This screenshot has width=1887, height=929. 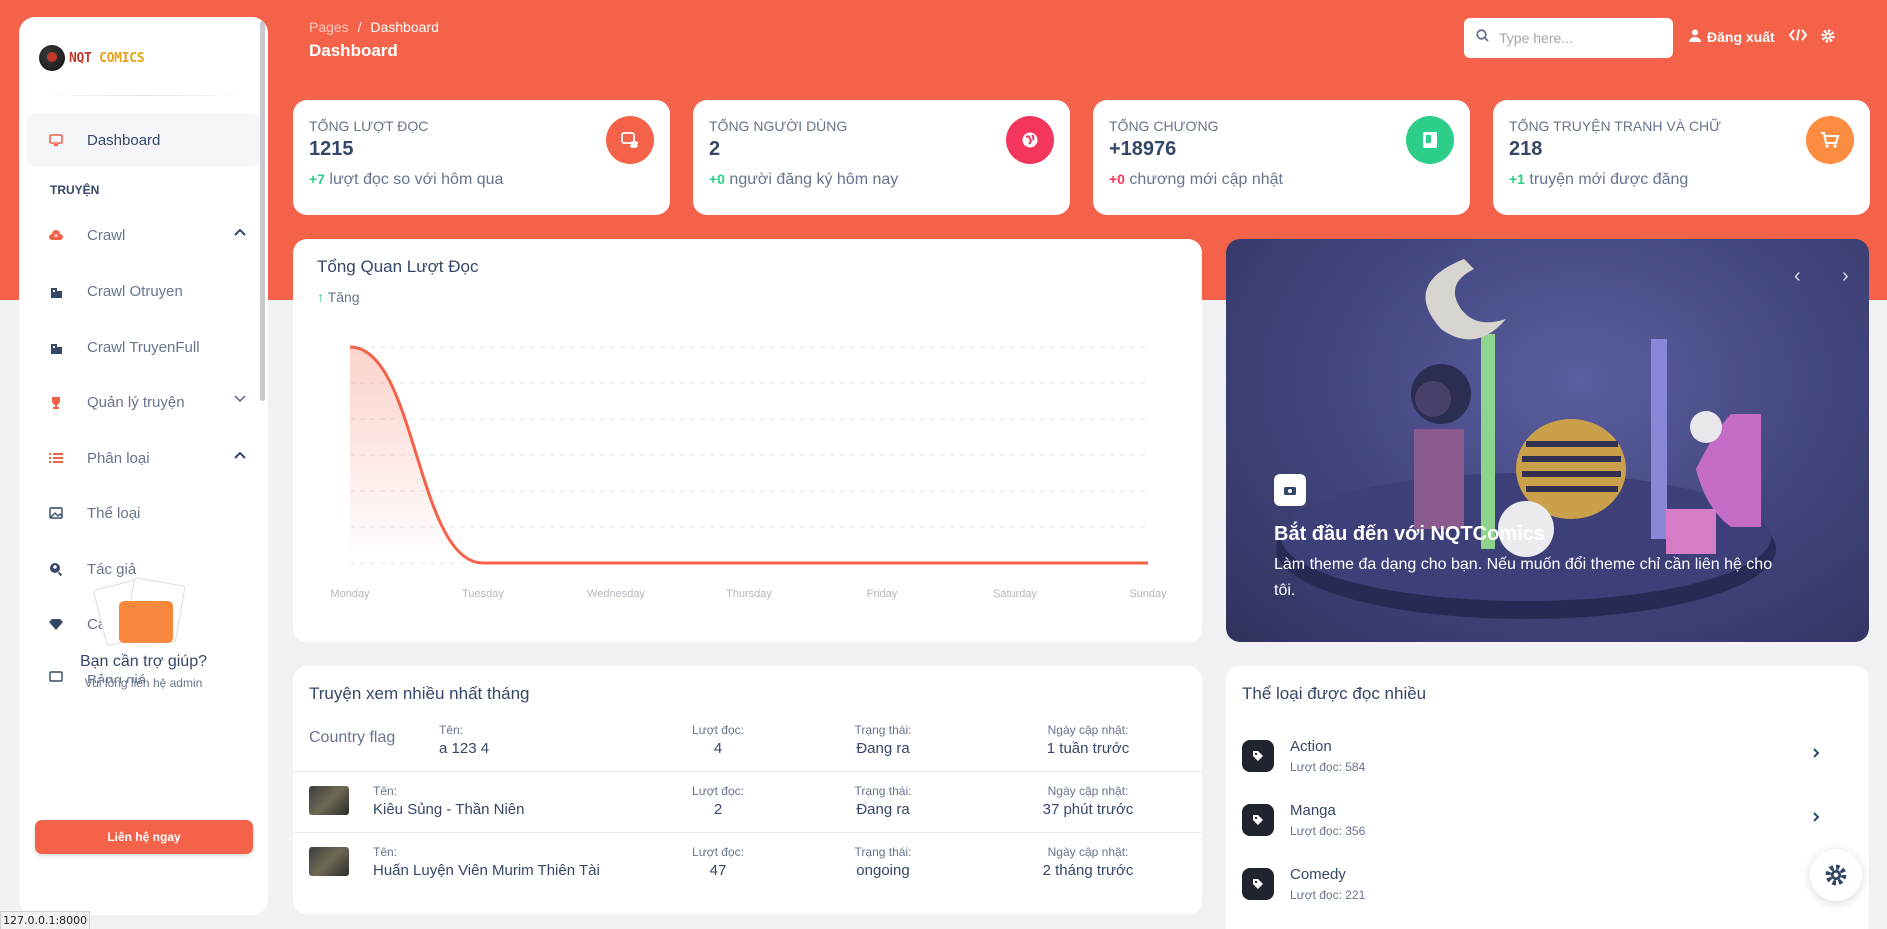 What do you see at coordinates (1579, 38) in the screenshot?
I see `search-input` at bounding box center [1579, 38].